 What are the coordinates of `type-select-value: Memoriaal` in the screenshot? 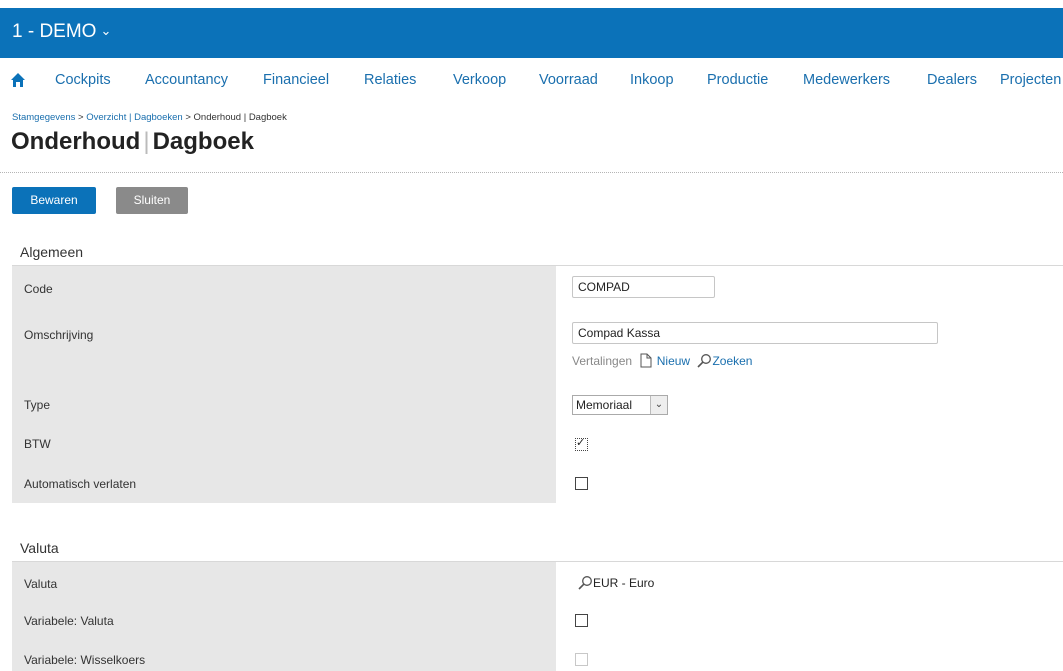 It's located at (604, 405).